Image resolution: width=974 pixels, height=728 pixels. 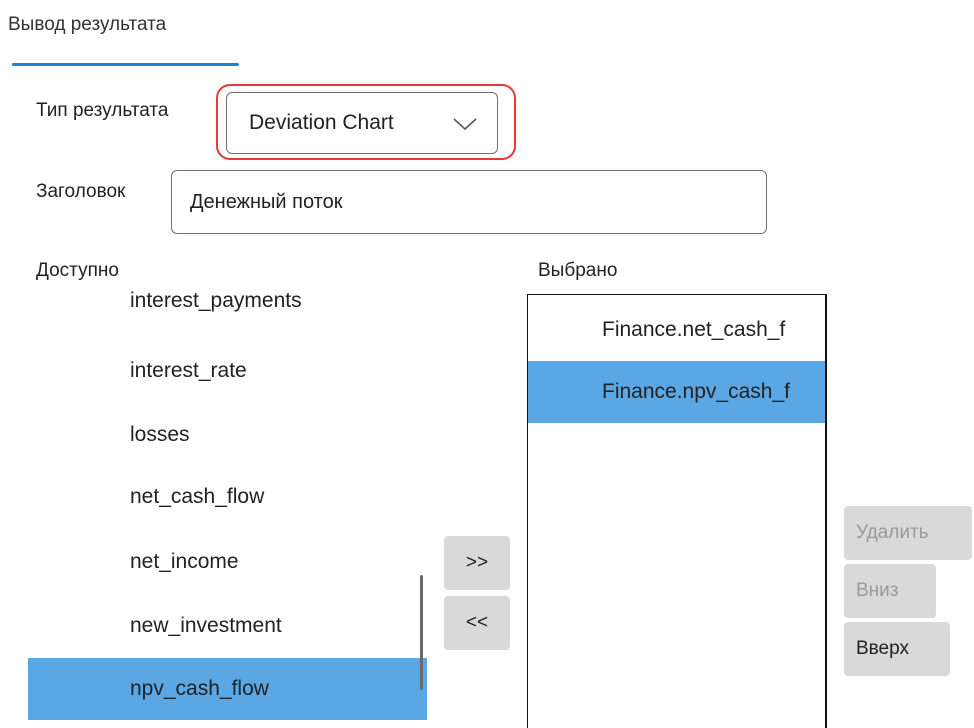 I want to click on list-item-label: losses, so click(x=160, y=434).